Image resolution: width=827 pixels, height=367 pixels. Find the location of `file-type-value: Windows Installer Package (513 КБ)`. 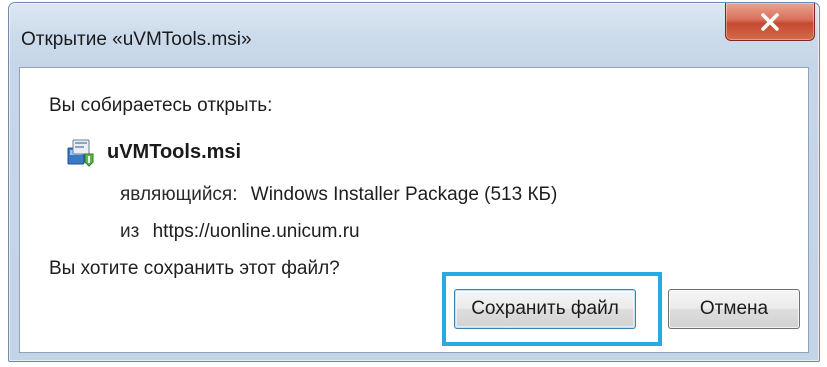

file-type-value: Windows Installer Package (513 КБ) is located at coordinates (404, 194).